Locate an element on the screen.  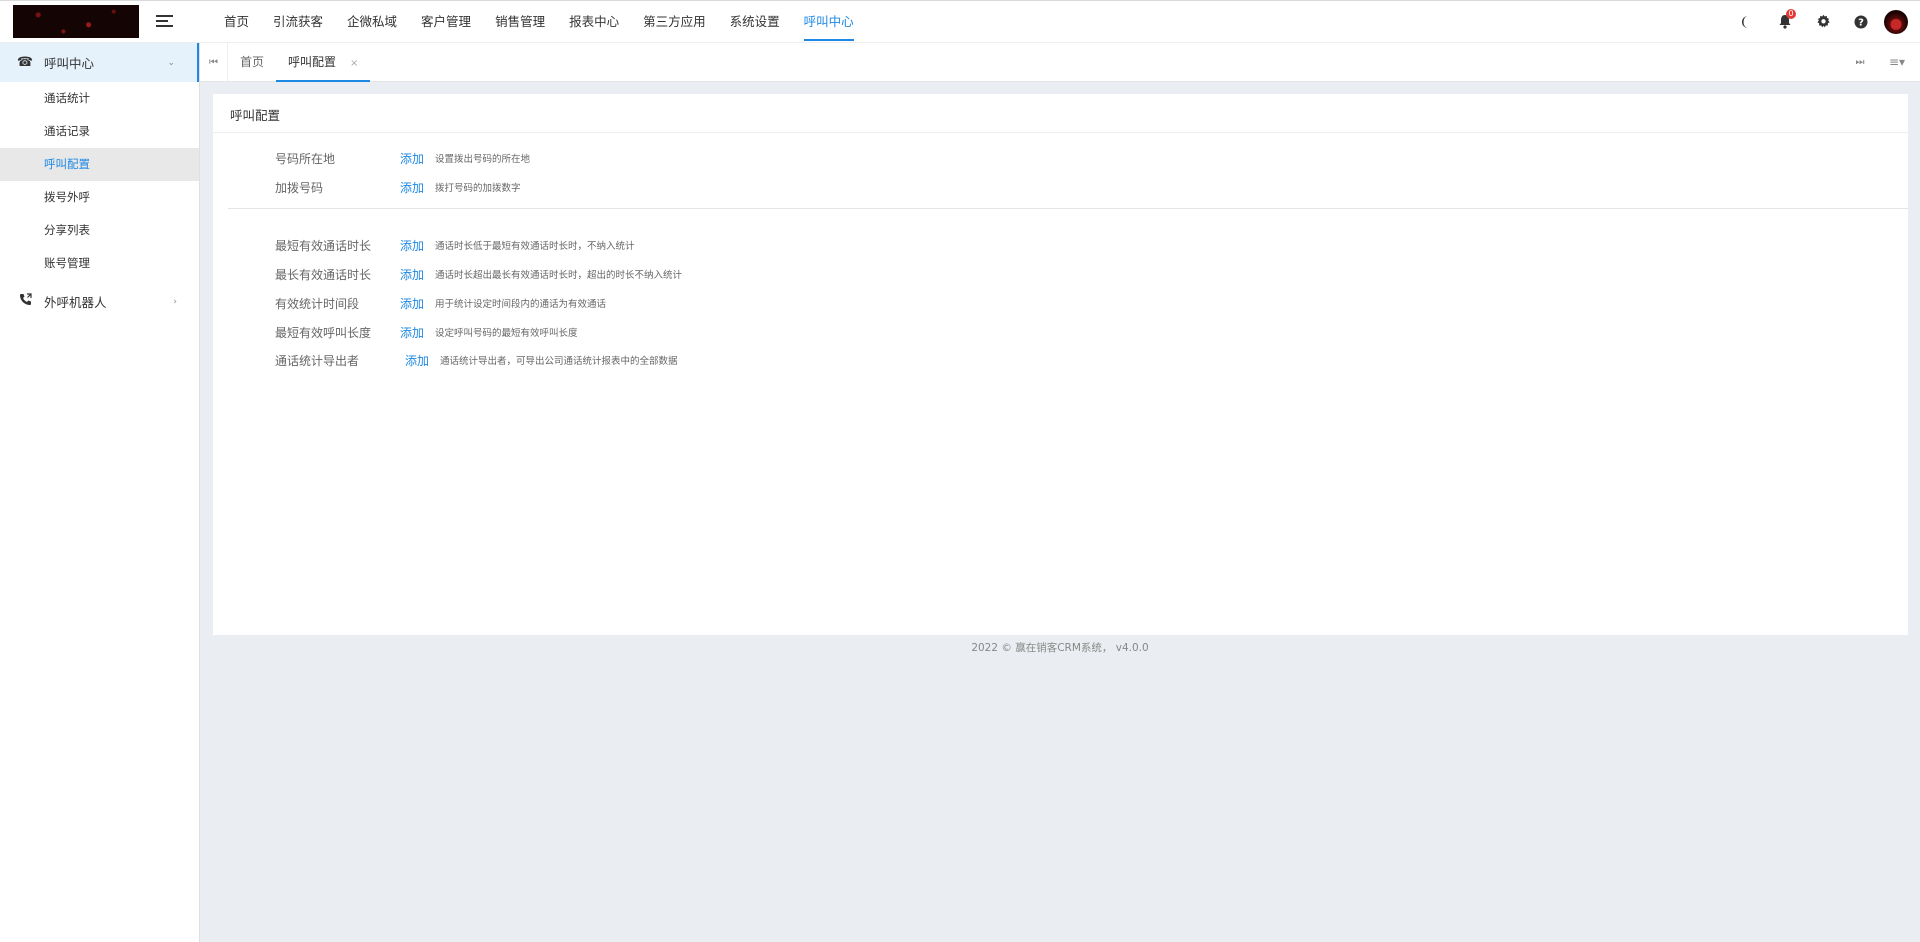
phone-outgoing-icon is located at coordinates (25, 301).